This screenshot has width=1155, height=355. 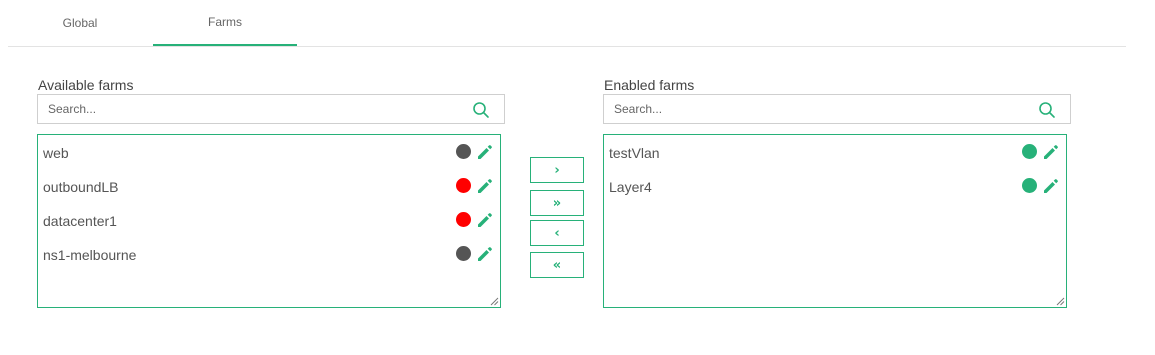 I want to click on tab-bar: Global Farms, so click(x=567, y=23).